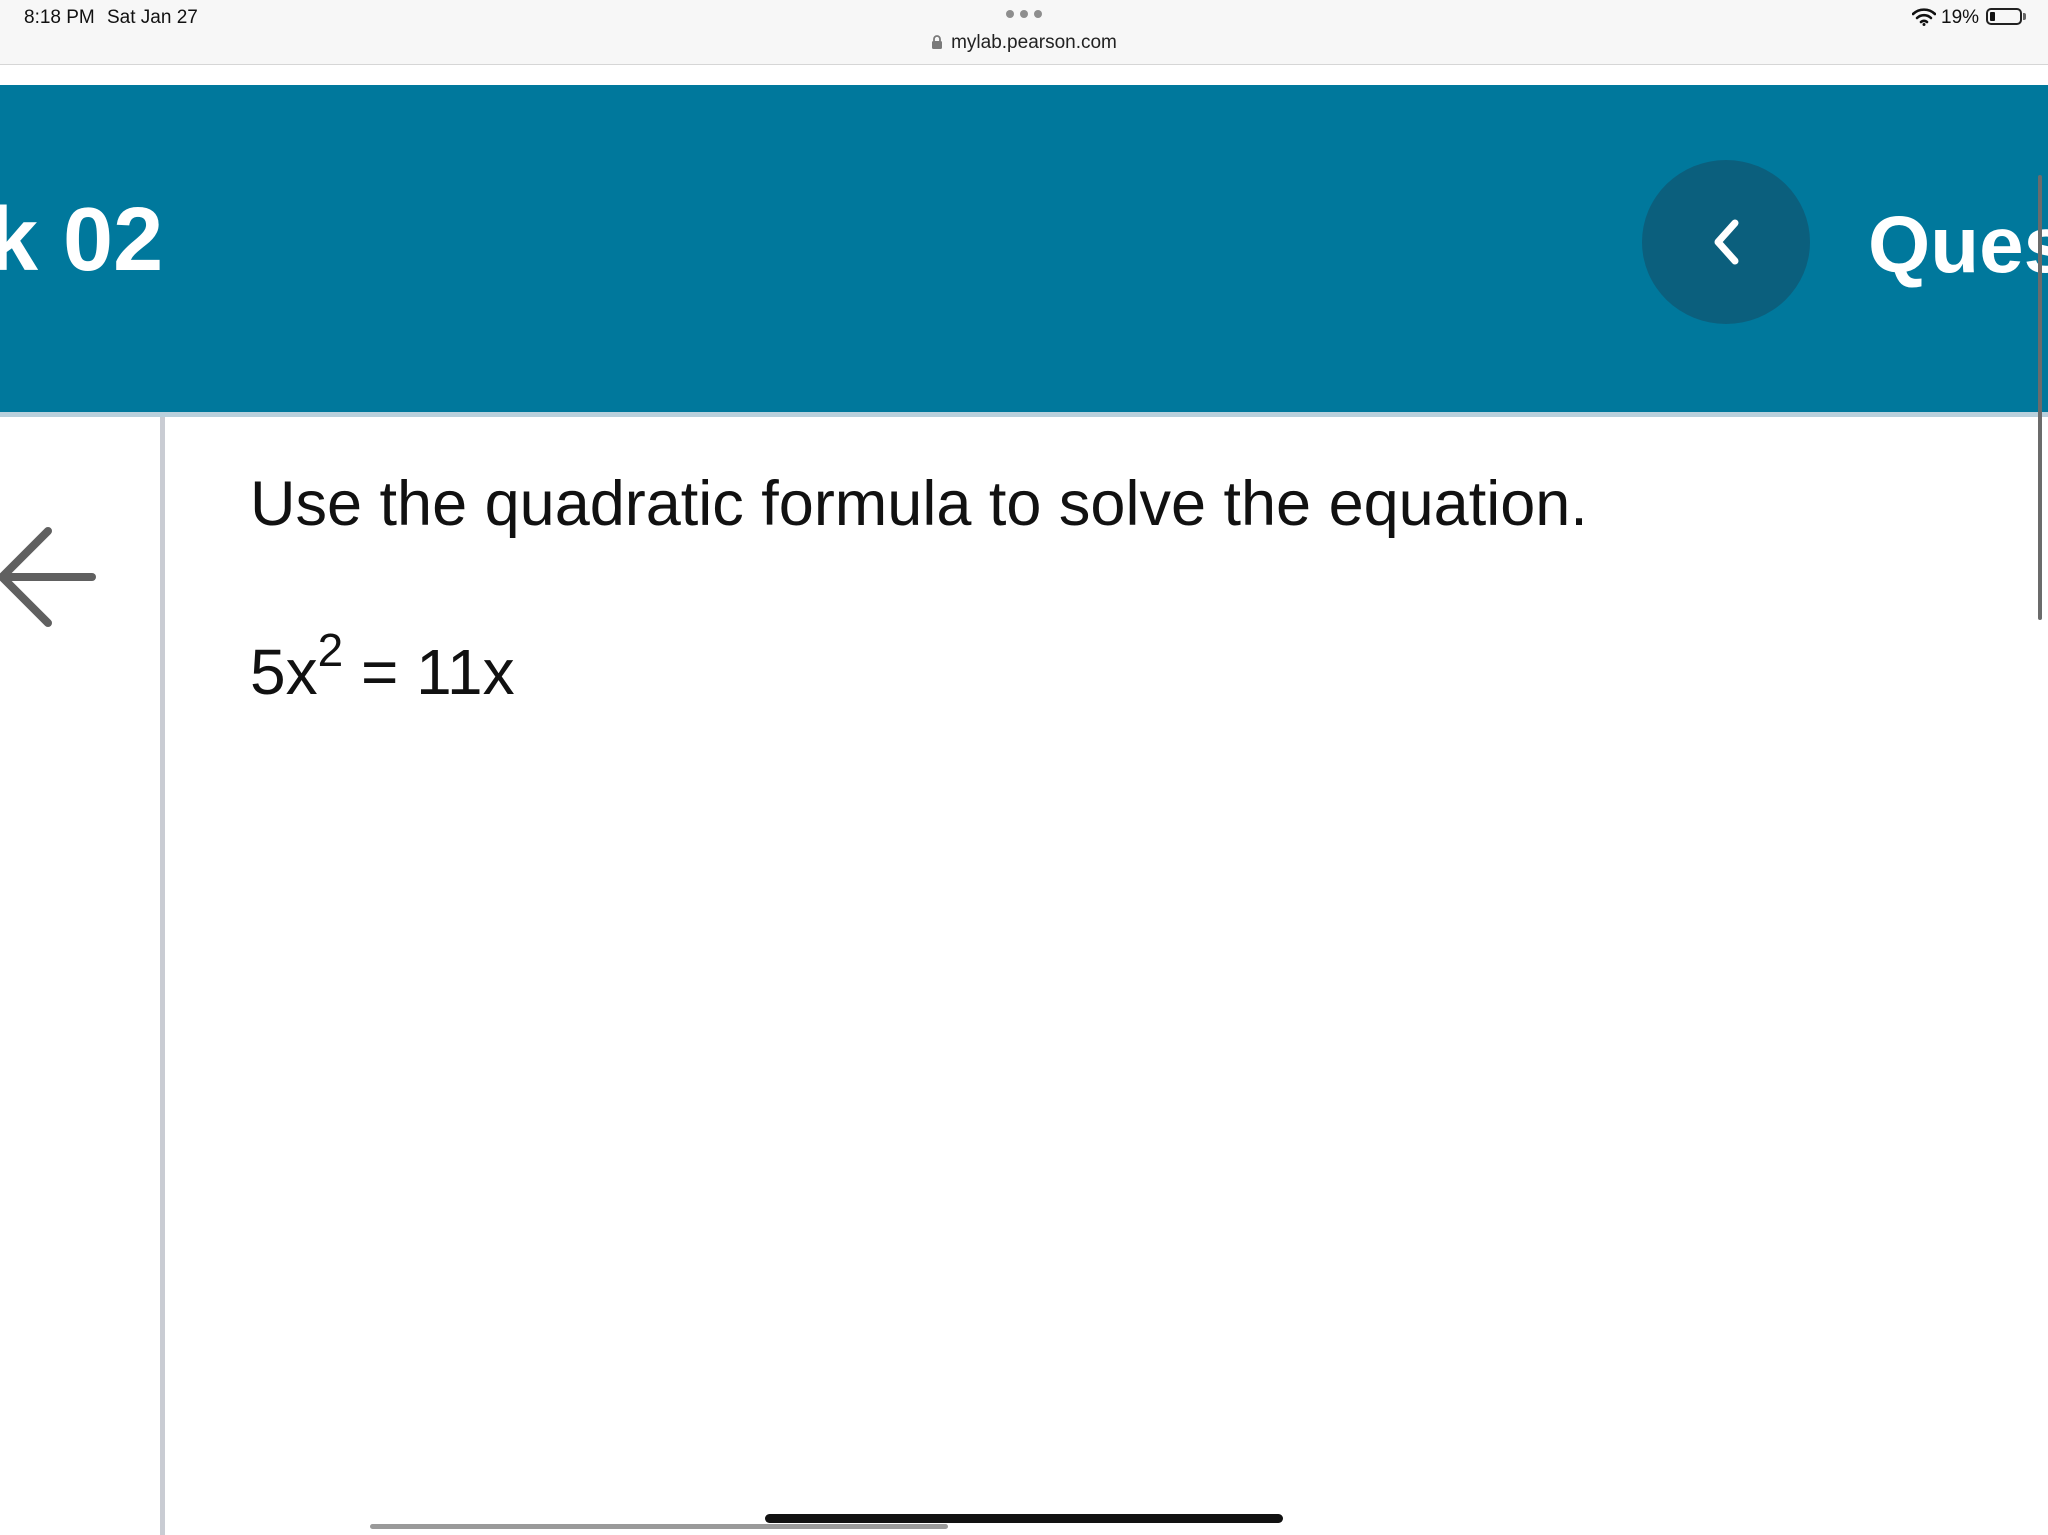 This screenshot has width=2048, height=1535. What do you see at coordinates (2024, 16) in the screenshot?
I see `battery-tip` at bounding box center [2024, 16].